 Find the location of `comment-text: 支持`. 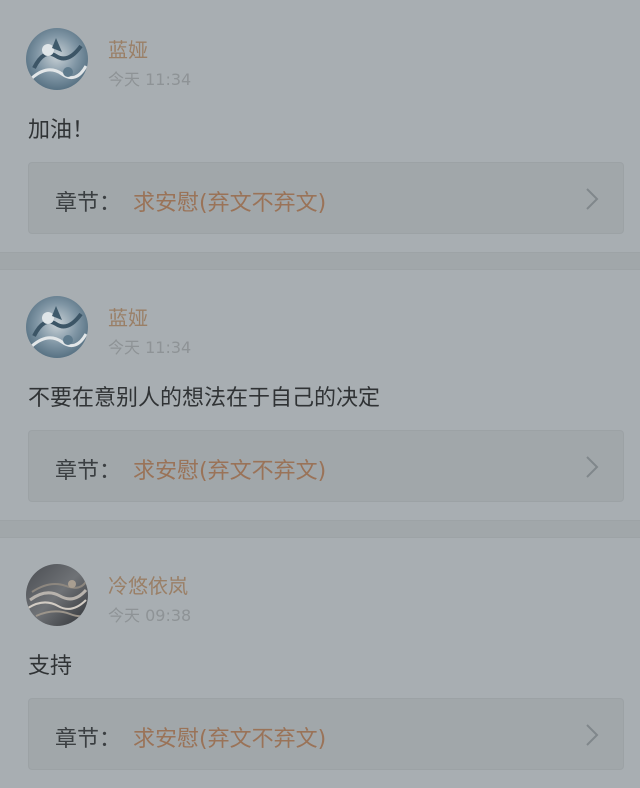

comment-text: 支持 is located at coordinates (50, 666).